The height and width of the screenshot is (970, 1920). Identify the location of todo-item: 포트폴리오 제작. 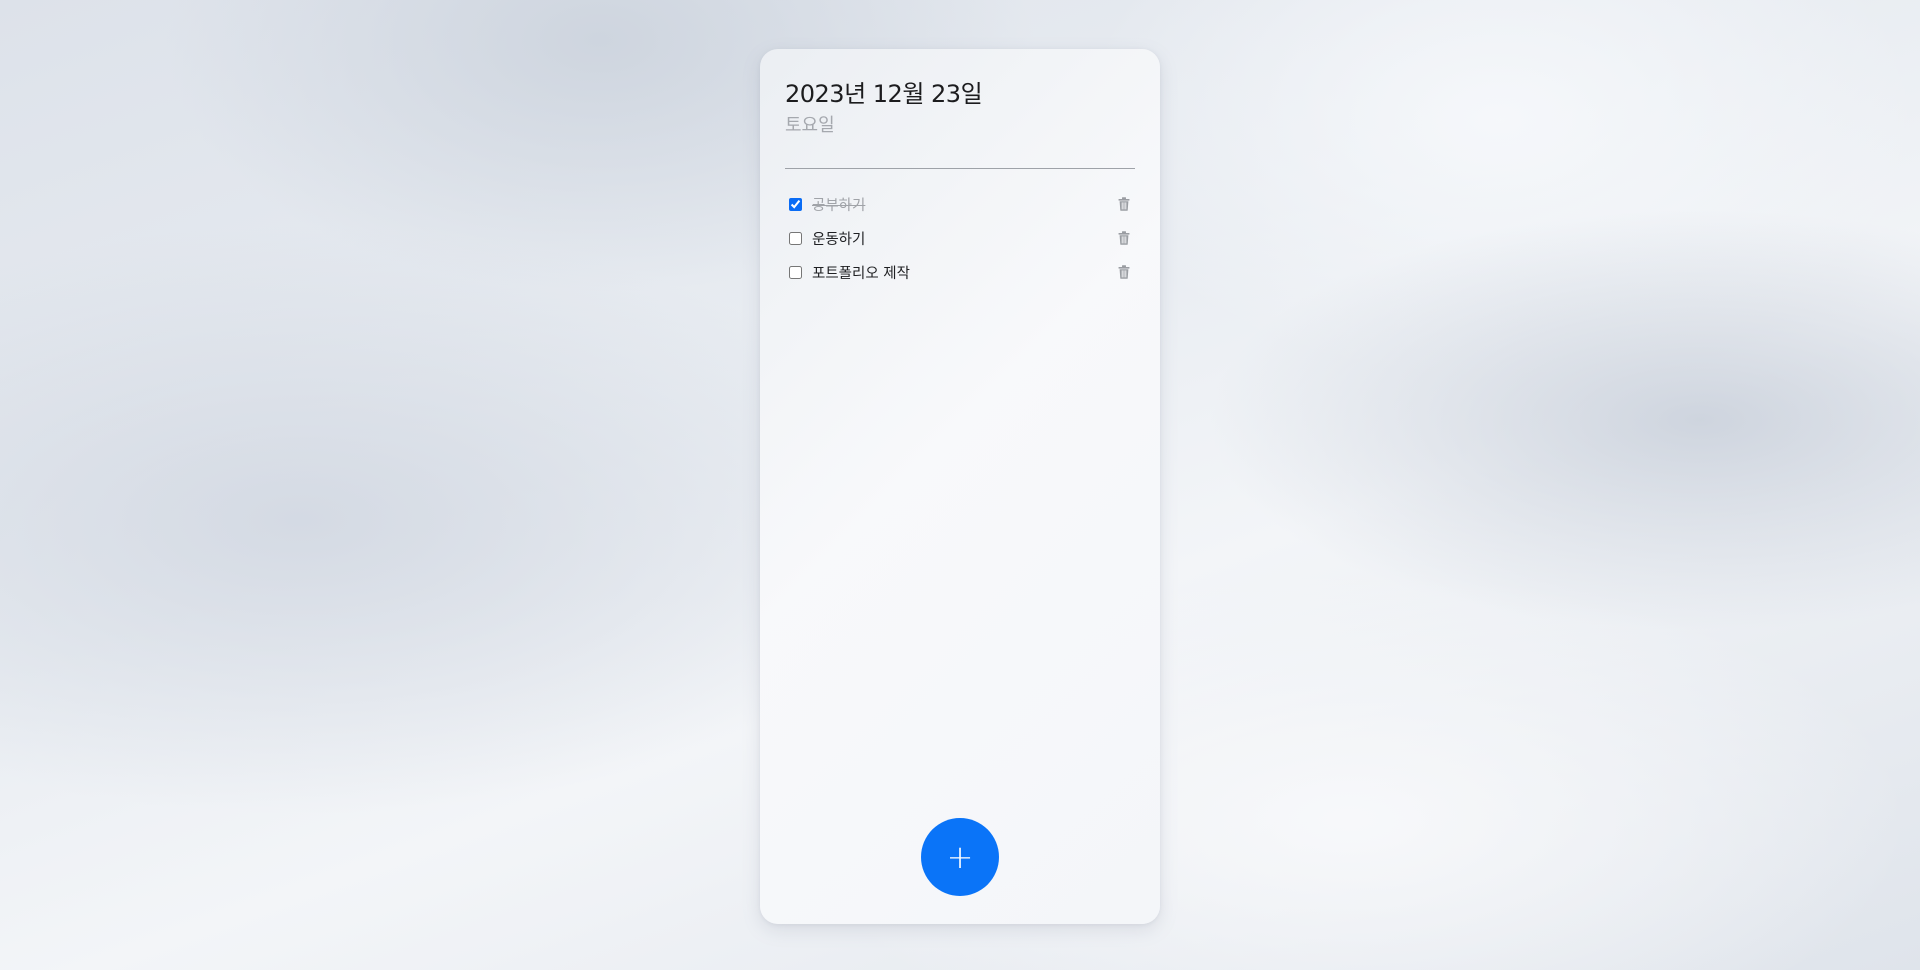
(960, 272).